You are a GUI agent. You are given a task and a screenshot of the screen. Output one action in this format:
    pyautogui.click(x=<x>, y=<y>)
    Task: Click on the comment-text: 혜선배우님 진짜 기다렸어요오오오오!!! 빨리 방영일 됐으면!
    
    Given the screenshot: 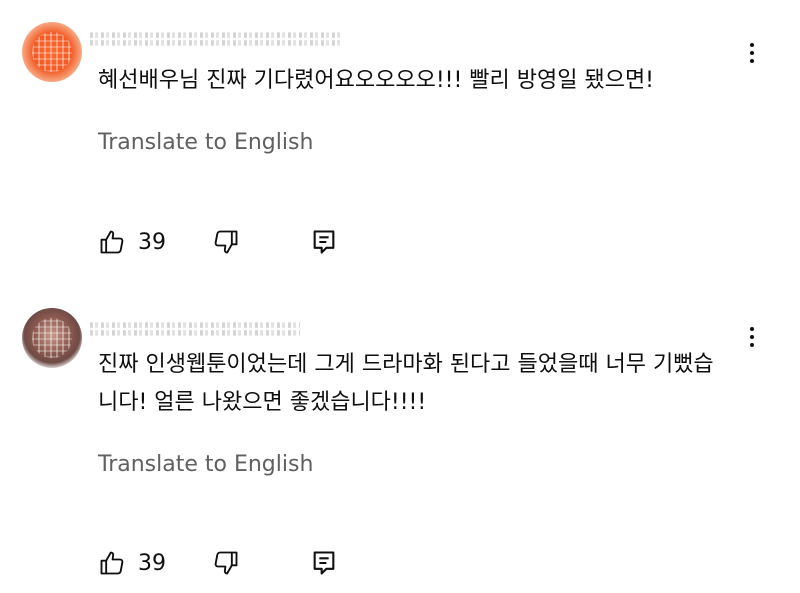 What is the action you would take?
    pyautogui.click(x=376, y=80)
    